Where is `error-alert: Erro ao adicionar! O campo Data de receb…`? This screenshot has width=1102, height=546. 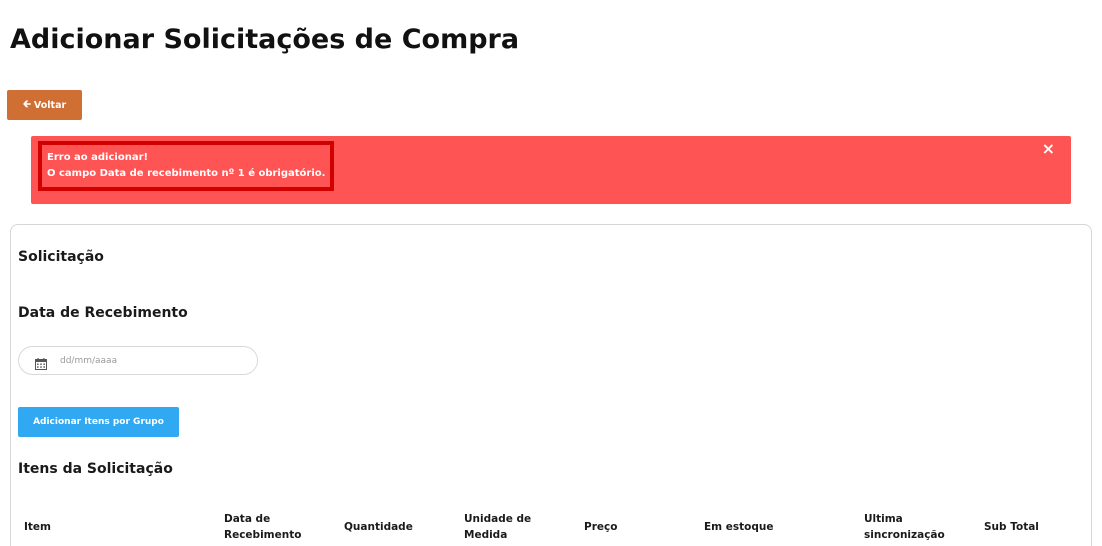 error-alert: Erro ao adicionar! O campo Data de receb… is located at coordinates (551, 170).